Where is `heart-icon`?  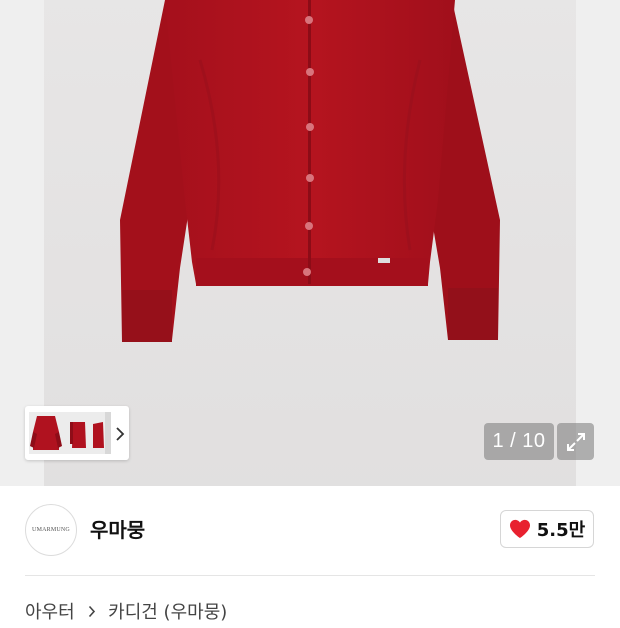 heart-icon is located at coordinates (519, 529).